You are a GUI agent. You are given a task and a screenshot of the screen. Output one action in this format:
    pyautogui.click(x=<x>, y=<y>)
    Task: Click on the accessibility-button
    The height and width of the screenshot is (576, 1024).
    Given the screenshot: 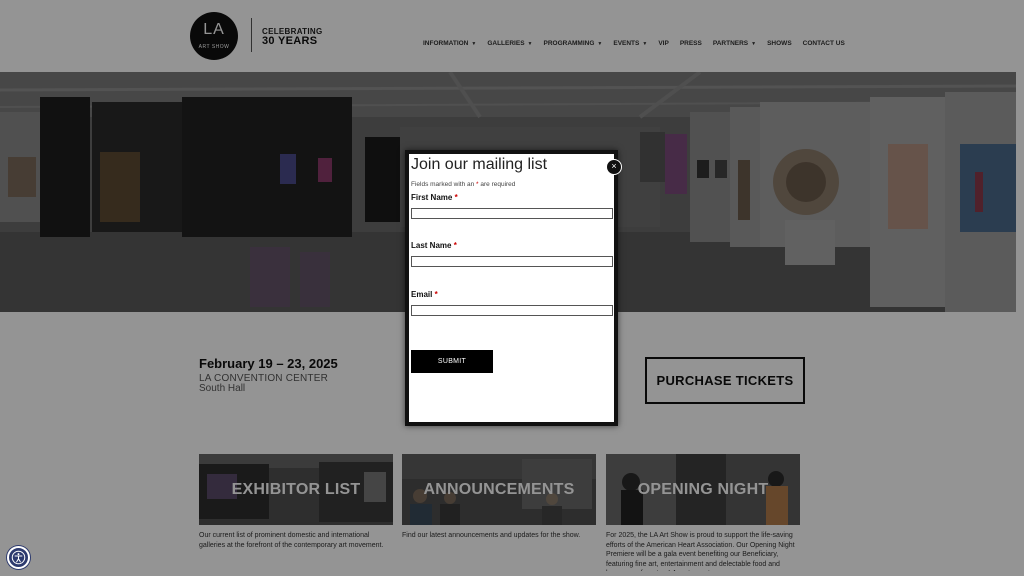 What is the action you would take?
    pyautogui.click(x=18, y=557)
    